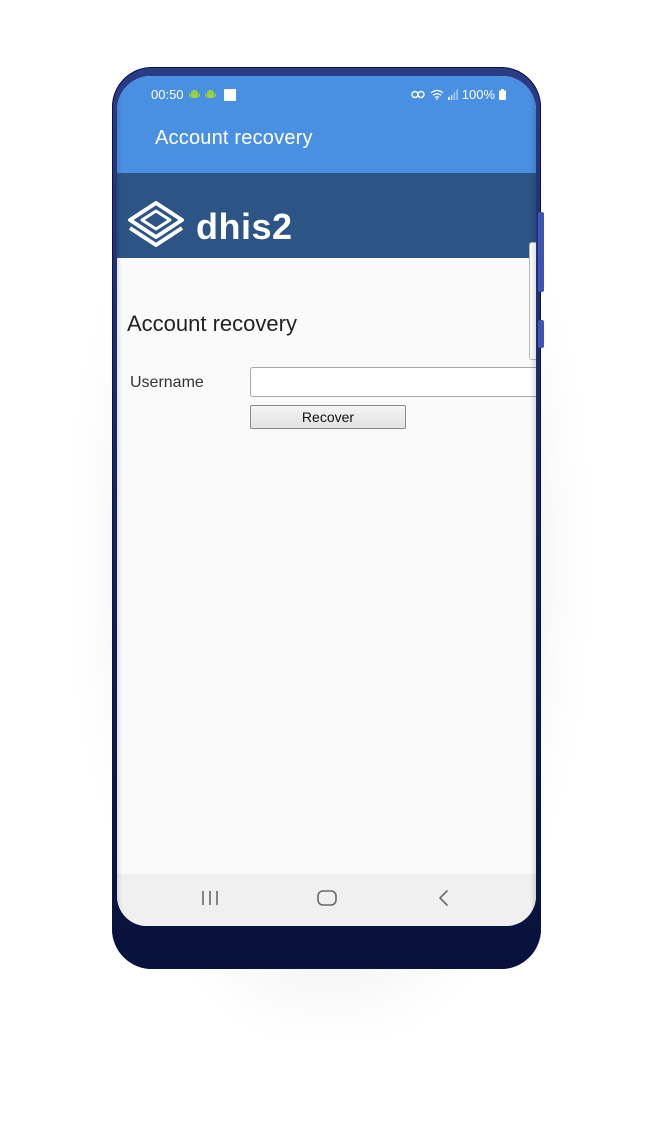 This screenshot has width=657, height=1125. Describe the element at coordinates (541, 334) in the screenshot. I see `power-button` at that location.